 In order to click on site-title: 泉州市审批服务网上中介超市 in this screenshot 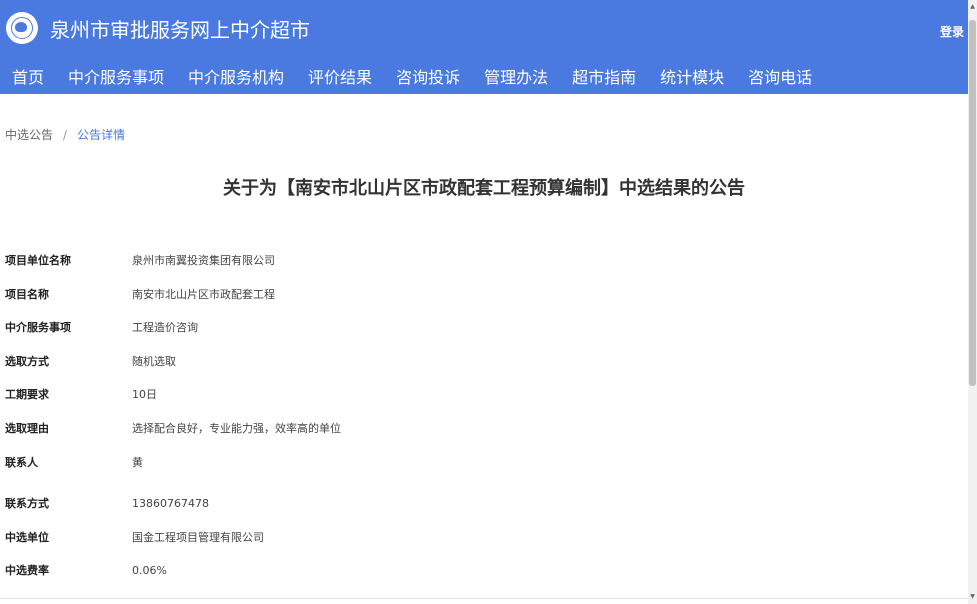, I will do `click(180, 30)`.